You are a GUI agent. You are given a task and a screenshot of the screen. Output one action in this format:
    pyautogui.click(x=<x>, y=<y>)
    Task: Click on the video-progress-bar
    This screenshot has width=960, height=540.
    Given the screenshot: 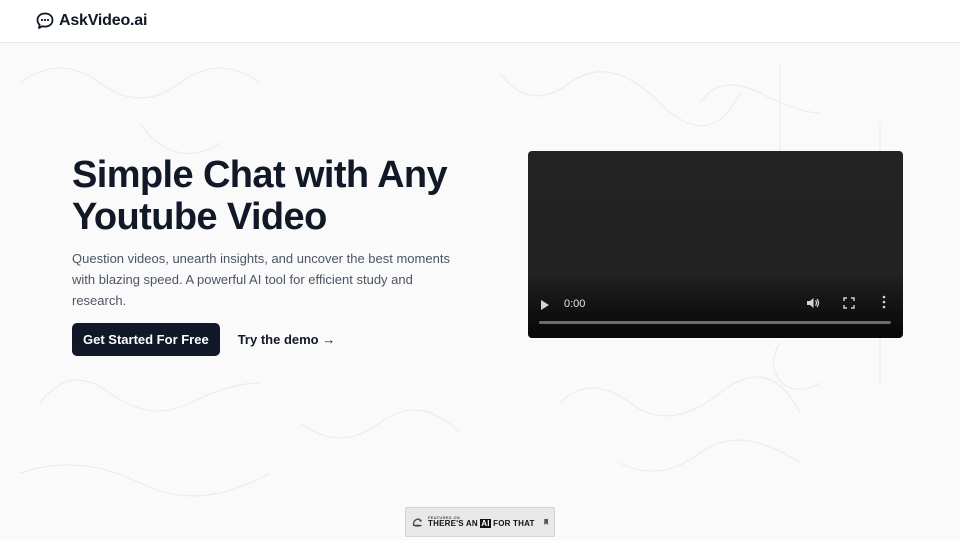 What is the action you would take?
    pyautogui.click(x=715, y=322)
    